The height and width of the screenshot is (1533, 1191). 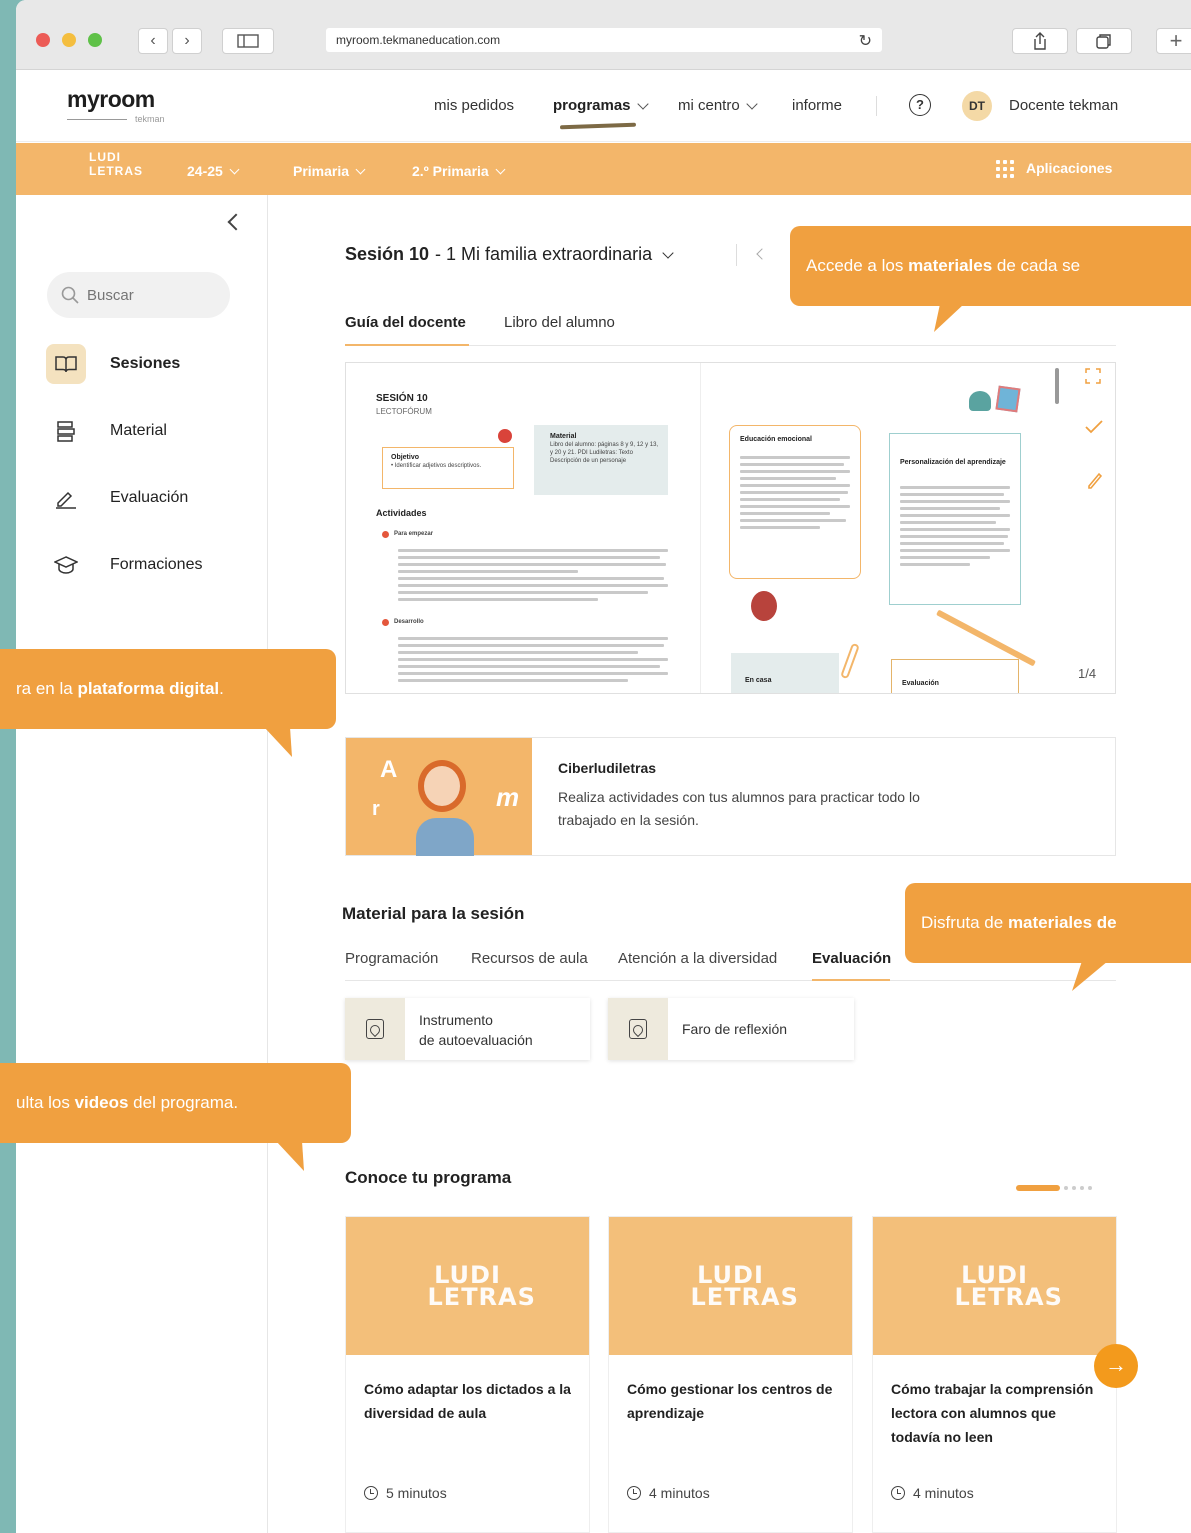 What do you see at coordinates (544, 254) in the screenshot?
I see `session-name: - 1 Mi familia extraordinaria` at bounding box center [544, 254].